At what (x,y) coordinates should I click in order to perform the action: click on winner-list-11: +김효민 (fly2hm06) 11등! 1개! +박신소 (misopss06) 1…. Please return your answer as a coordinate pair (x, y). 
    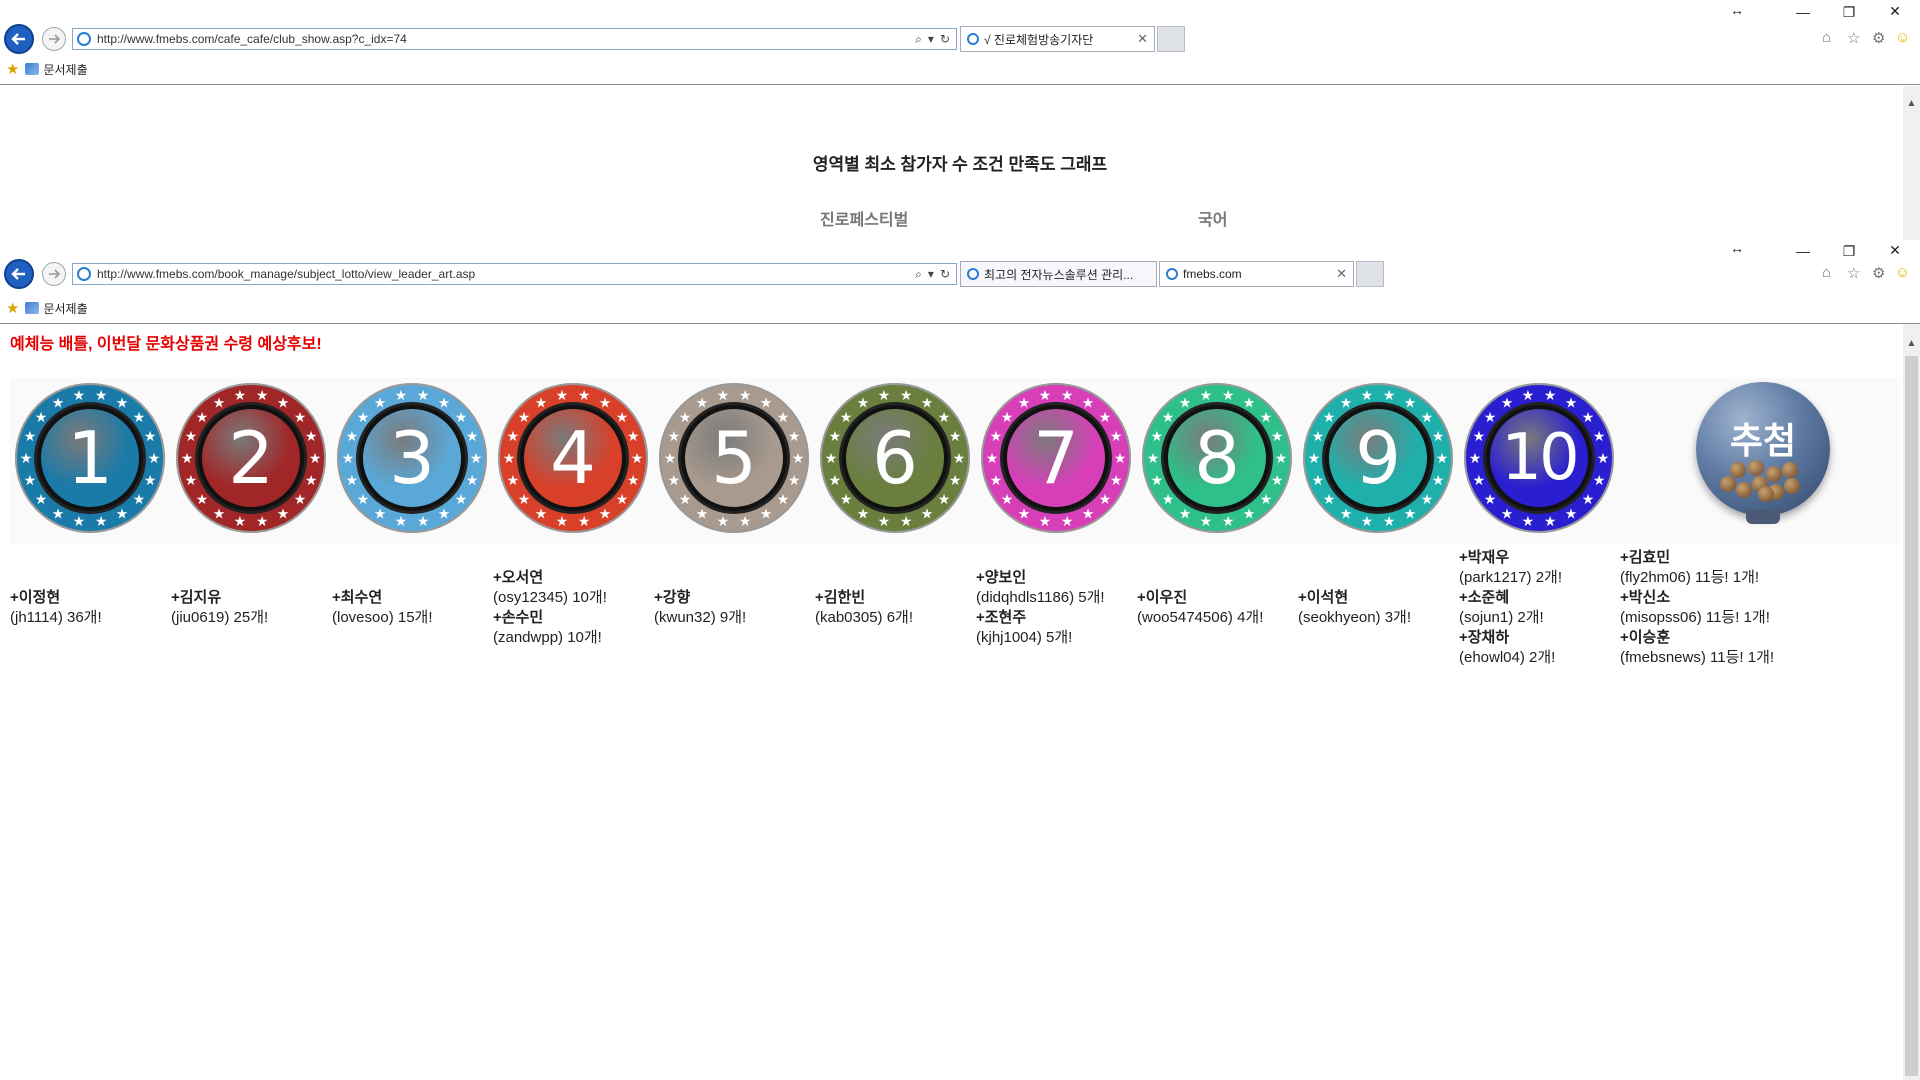
    Looking at the image, I should click on (1697, 608).